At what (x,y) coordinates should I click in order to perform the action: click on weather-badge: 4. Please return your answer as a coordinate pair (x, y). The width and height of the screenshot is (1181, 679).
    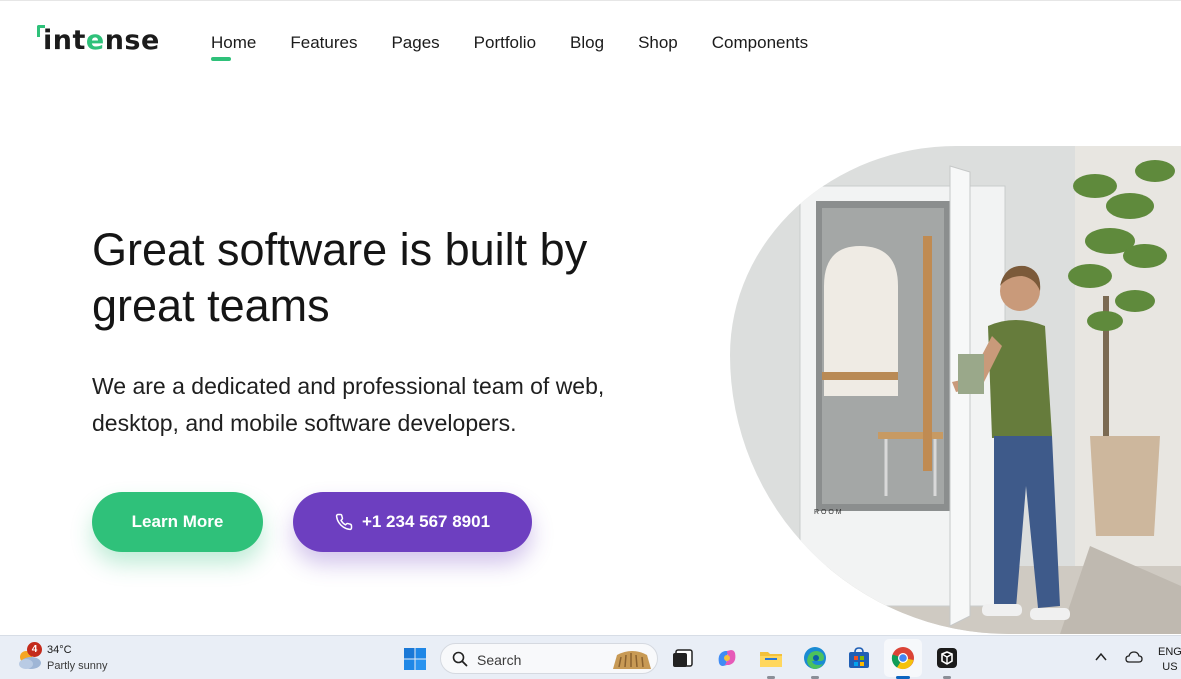
    Looking at the image, I should click on (34, 649).